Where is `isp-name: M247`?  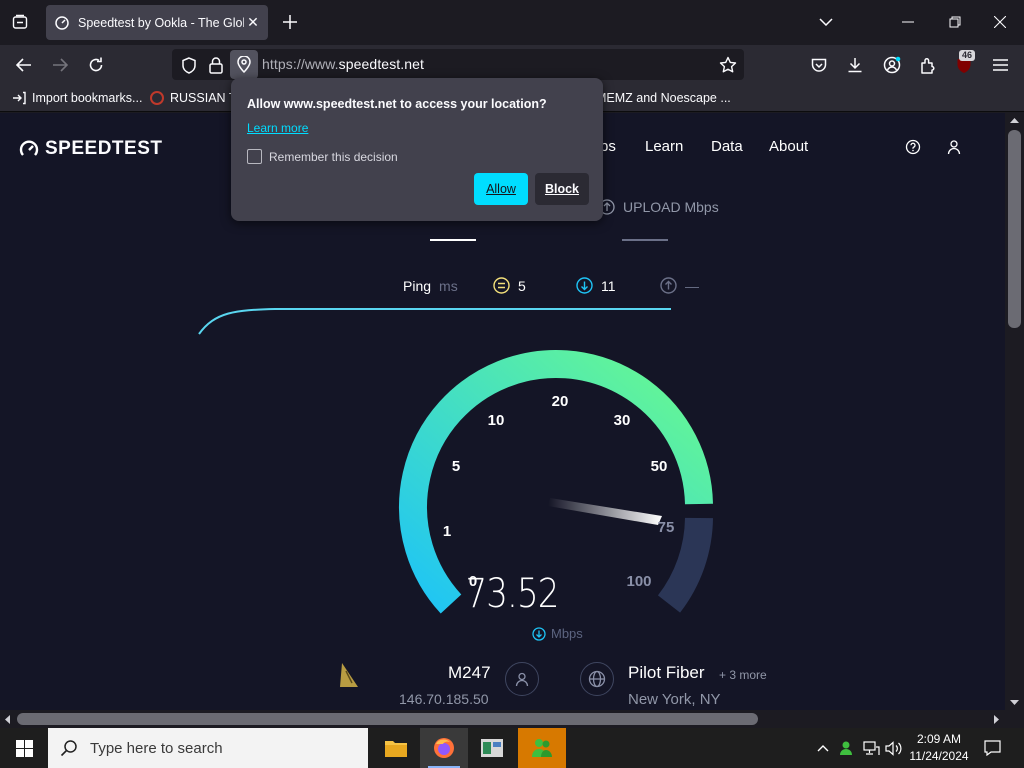
isp-name: M247 is located at coordinates (469, 672).